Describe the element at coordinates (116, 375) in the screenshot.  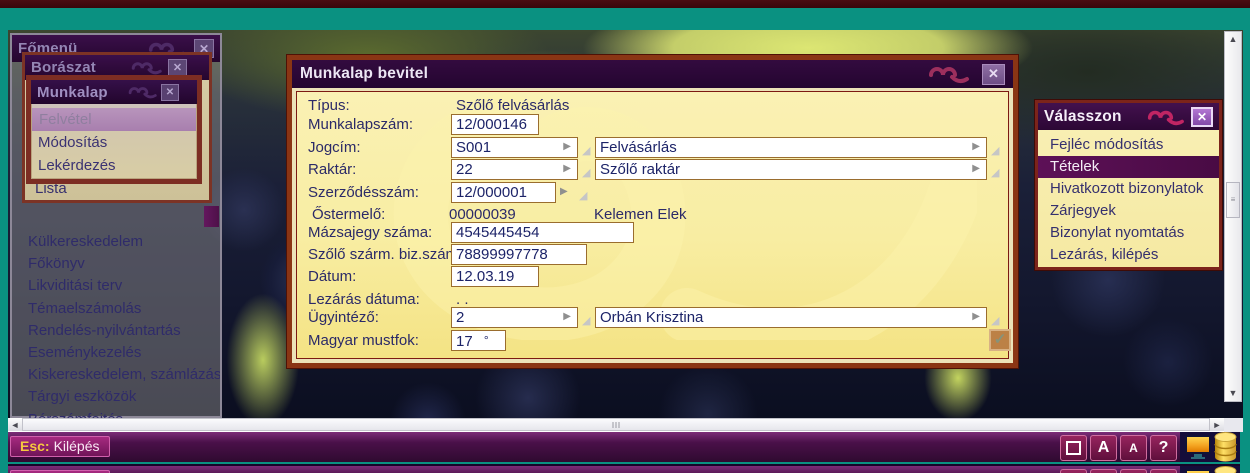
I see `menu-item: Kiskereskedelem, számlázás` at that location.